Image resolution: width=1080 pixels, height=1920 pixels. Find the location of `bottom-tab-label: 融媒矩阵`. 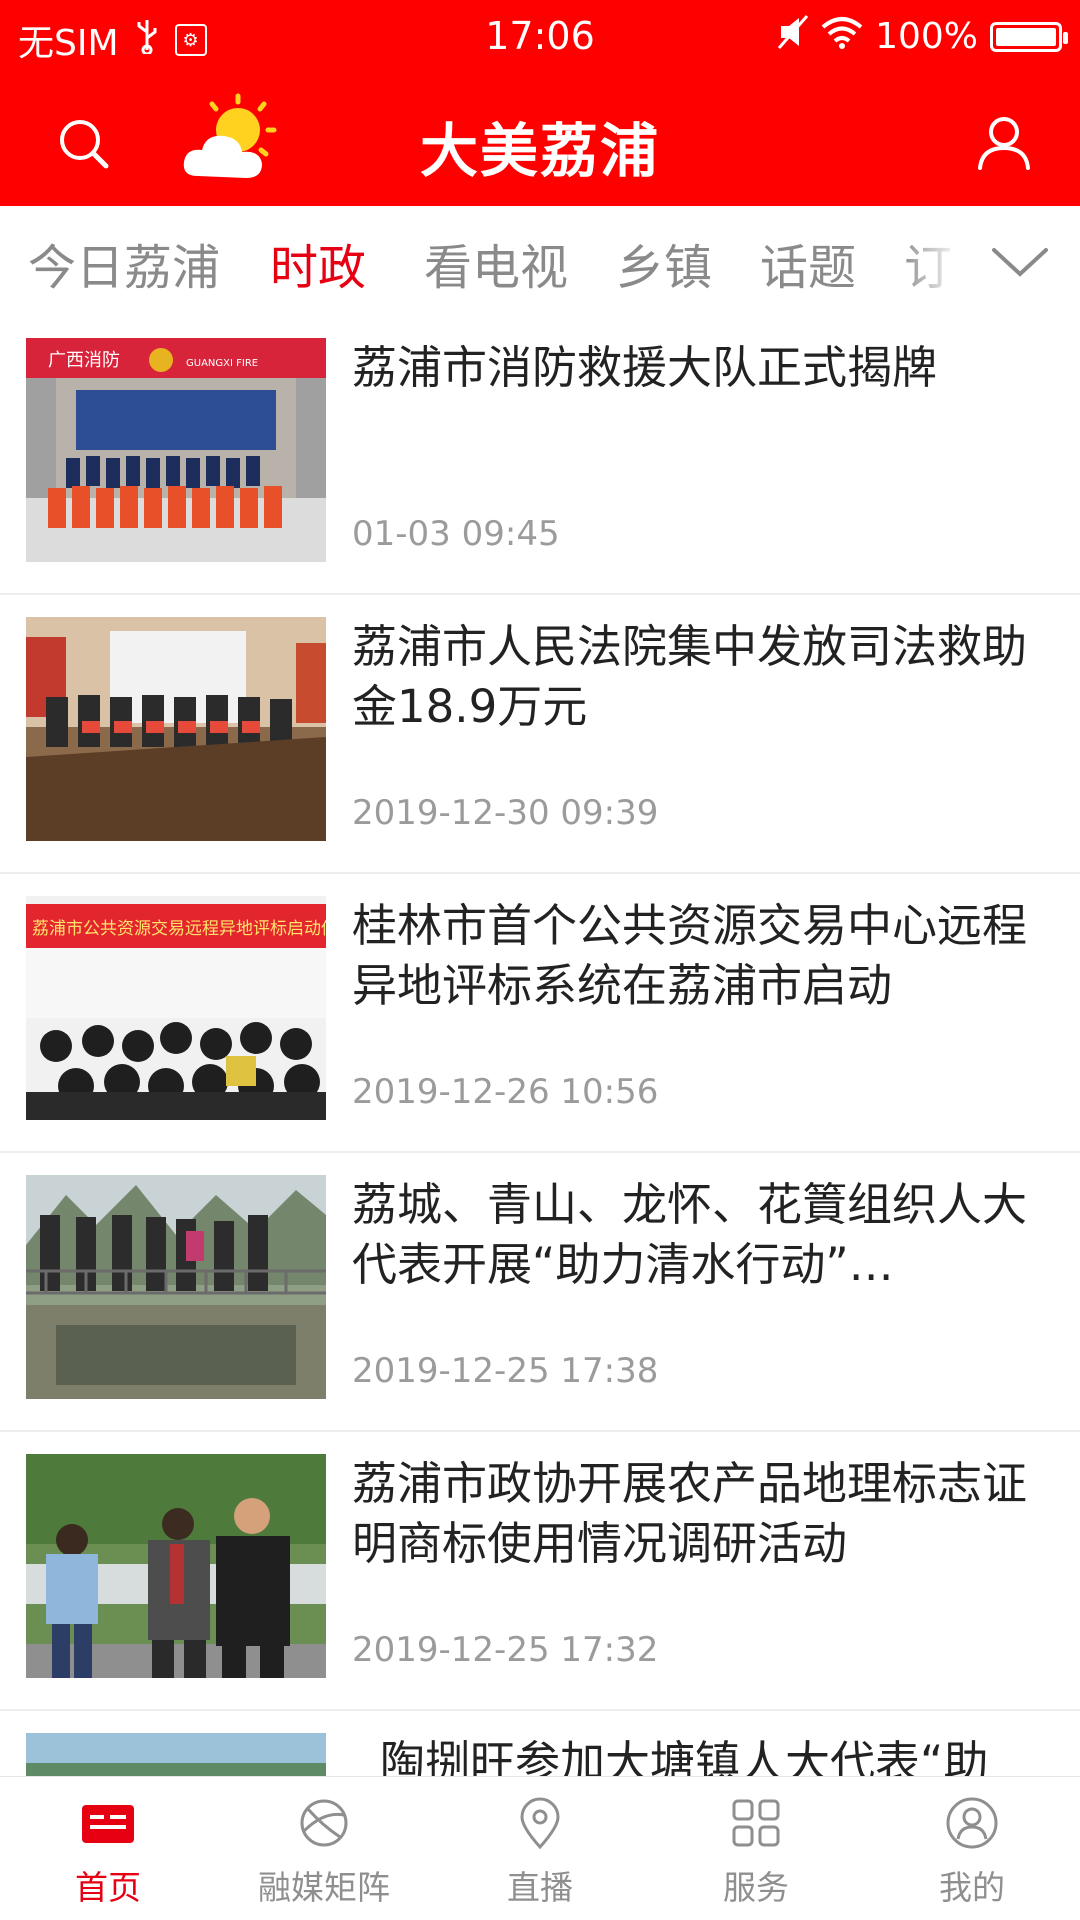

bottom-tab-label: 融媒矩阵 is located at coordinates (324, 1887).